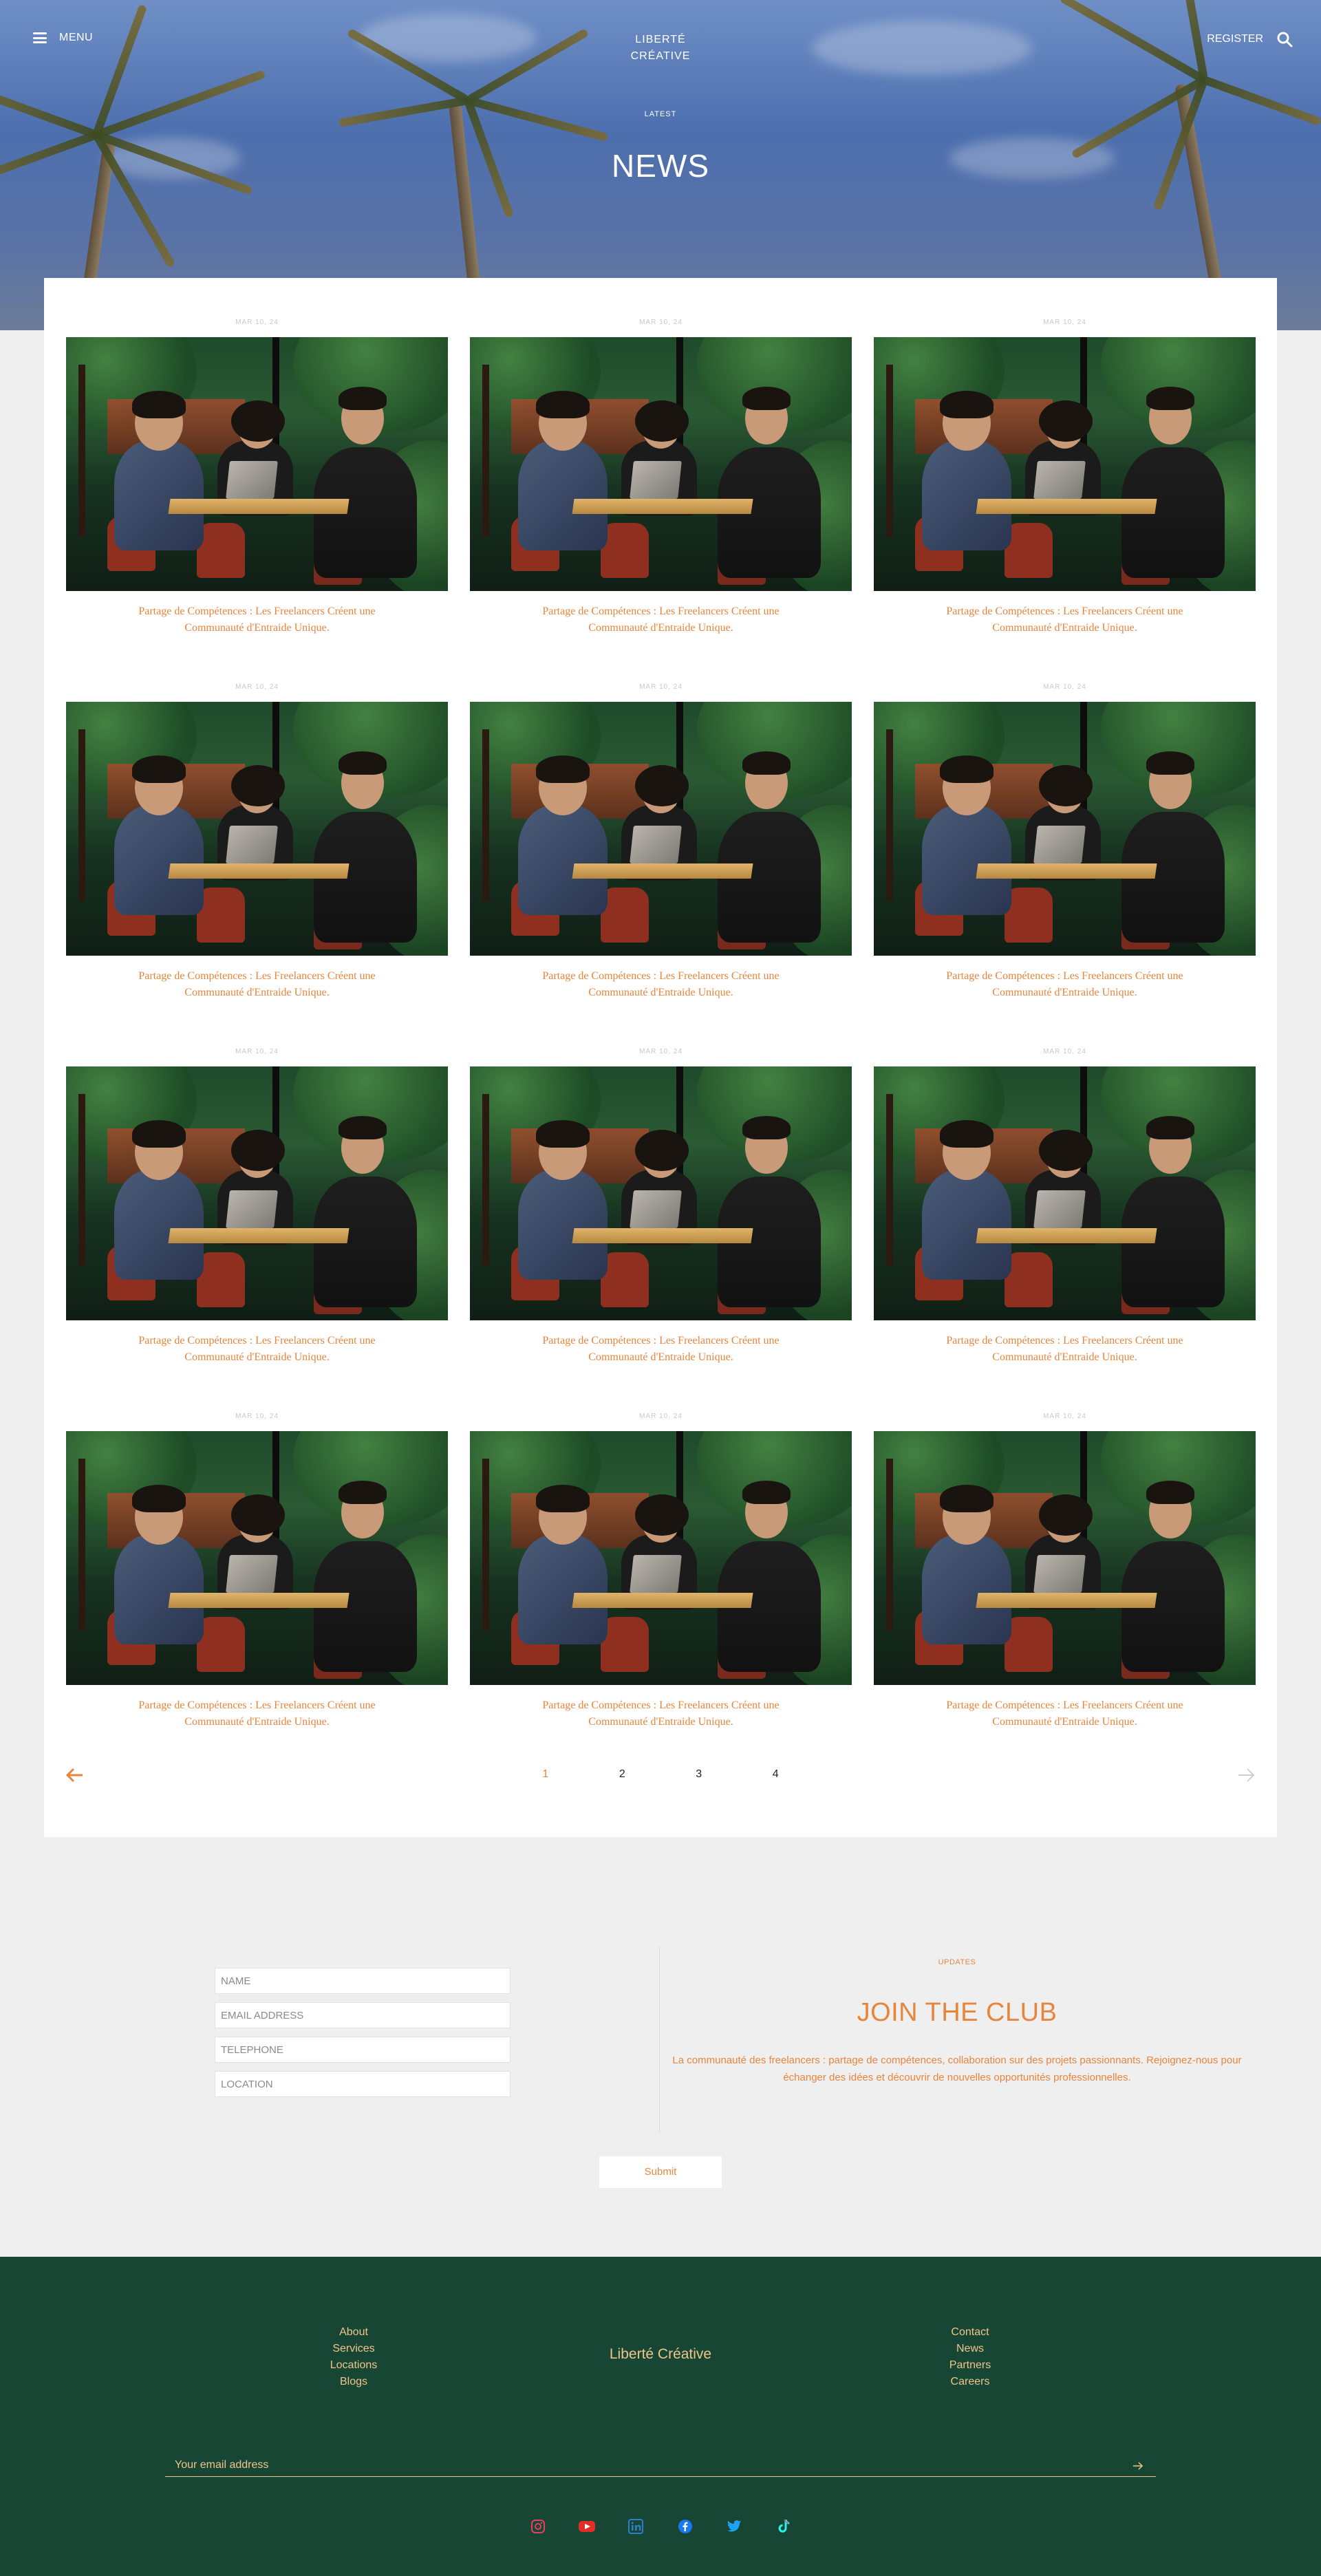 The image size is (1321, 2576). What do you see at coordinates (363, 2084) in the screenshot?
I see `location-field` at bounding box center [363, 2084].